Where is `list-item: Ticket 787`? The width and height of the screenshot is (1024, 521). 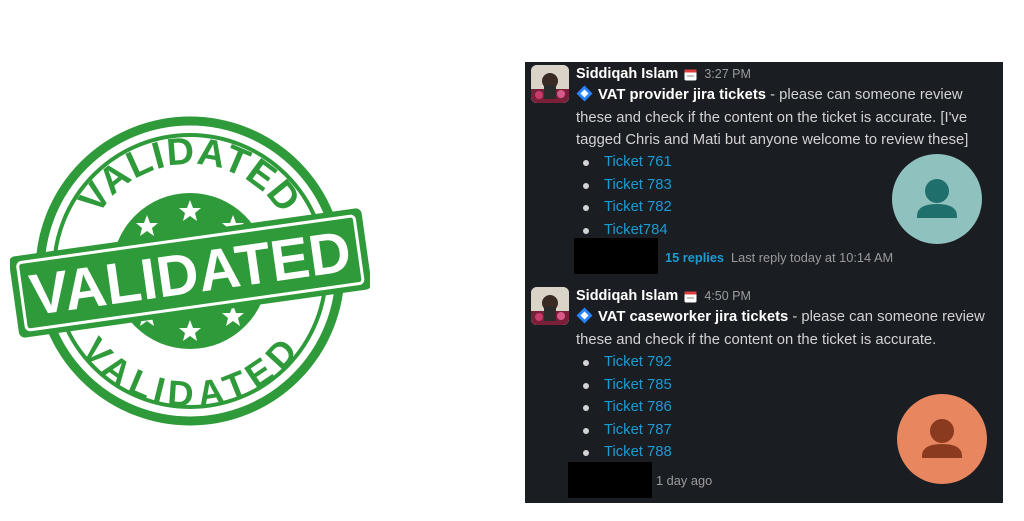 list-item: Ticket 787 is located at coordinates (624, 430).